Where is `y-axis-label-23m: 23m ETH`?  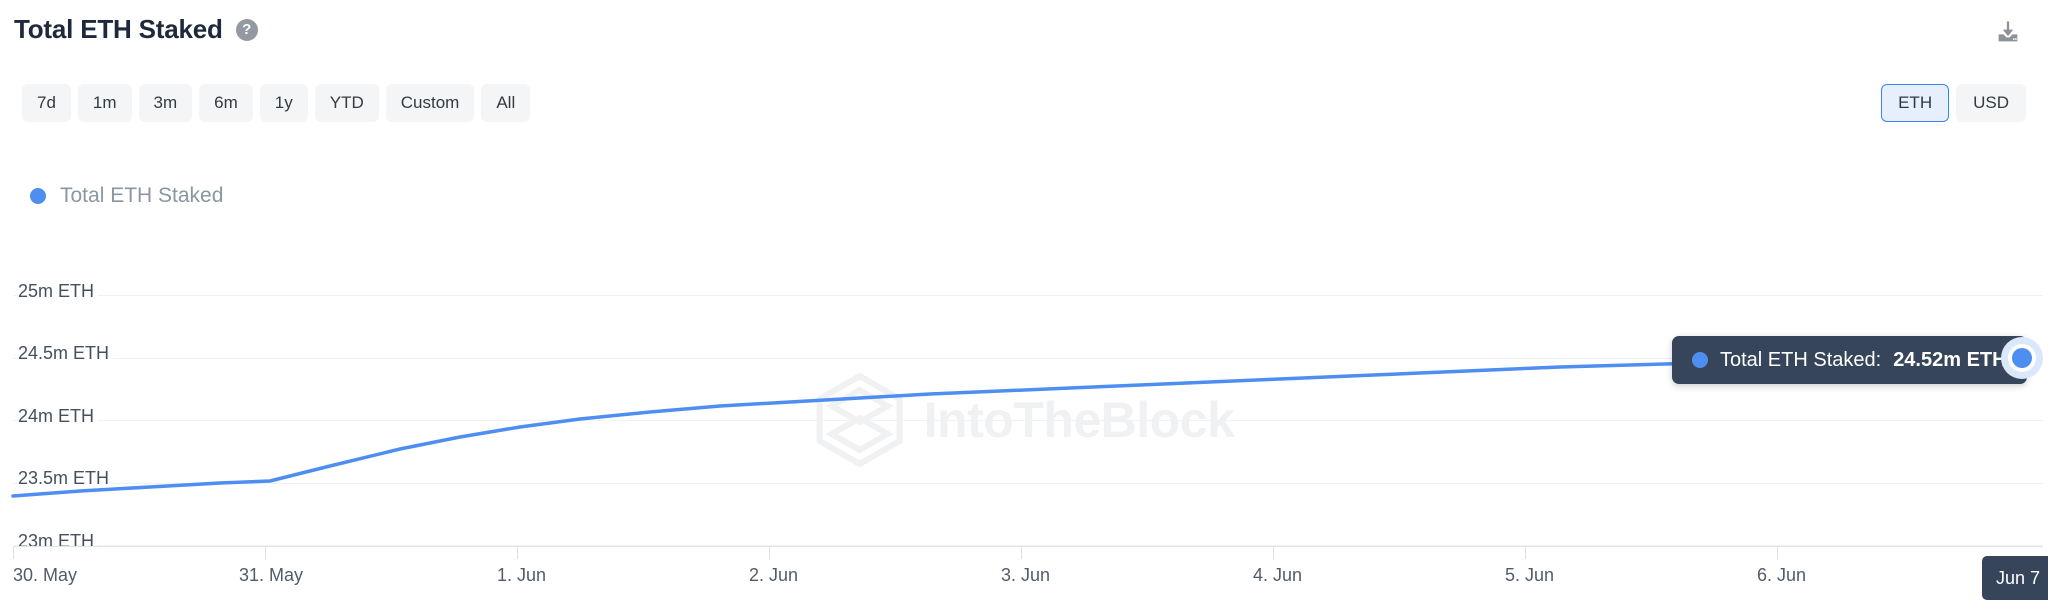 y-axis-label-23m: 23m ETH is located at coordinates (58, 541).